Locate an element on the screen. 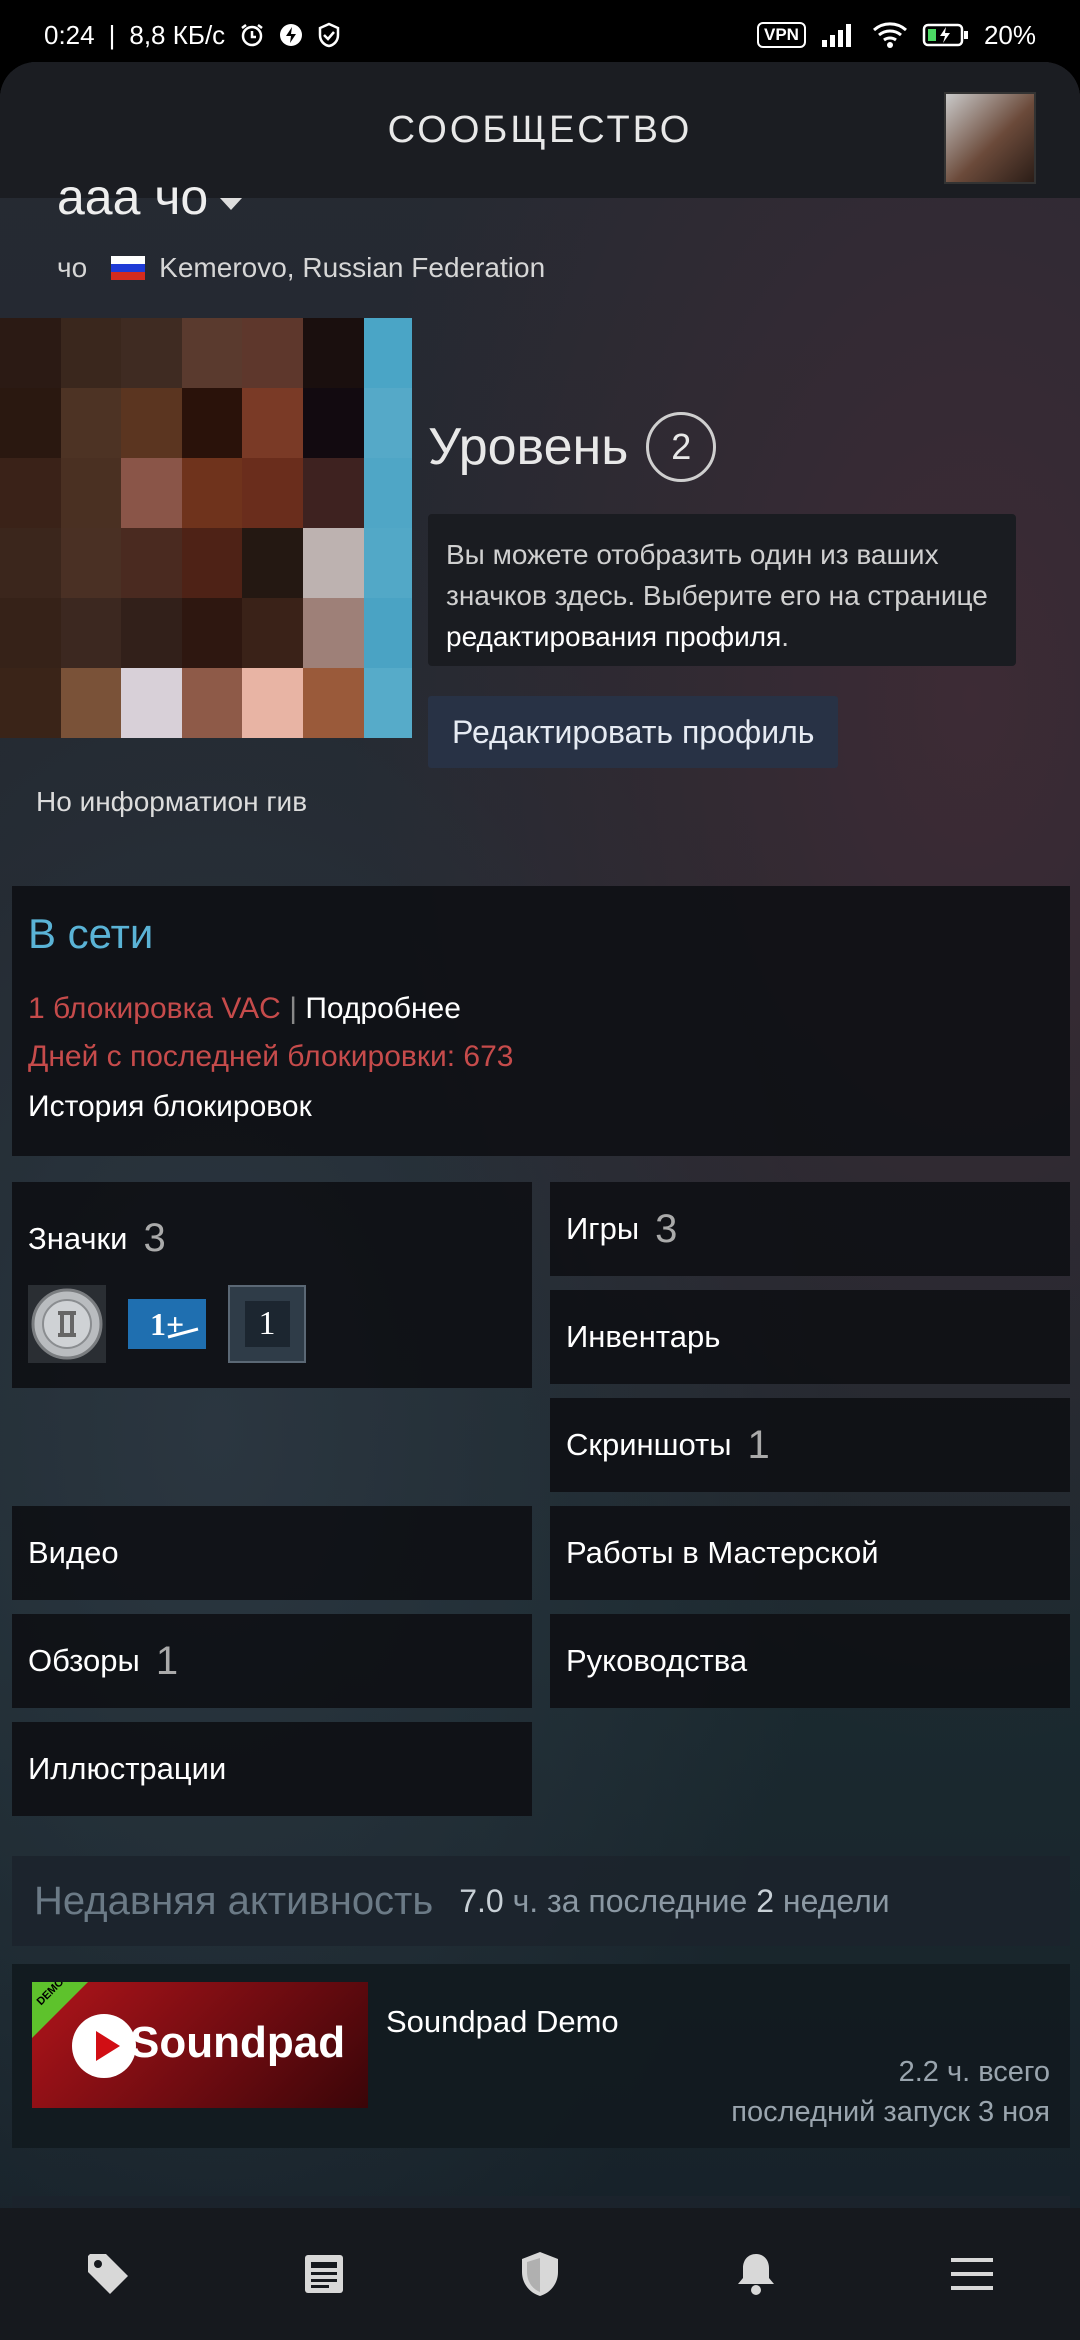 This screenshot has width=1080, height=2340. thumbnail-title: Soundpad is located at coordinates (238, 2042).